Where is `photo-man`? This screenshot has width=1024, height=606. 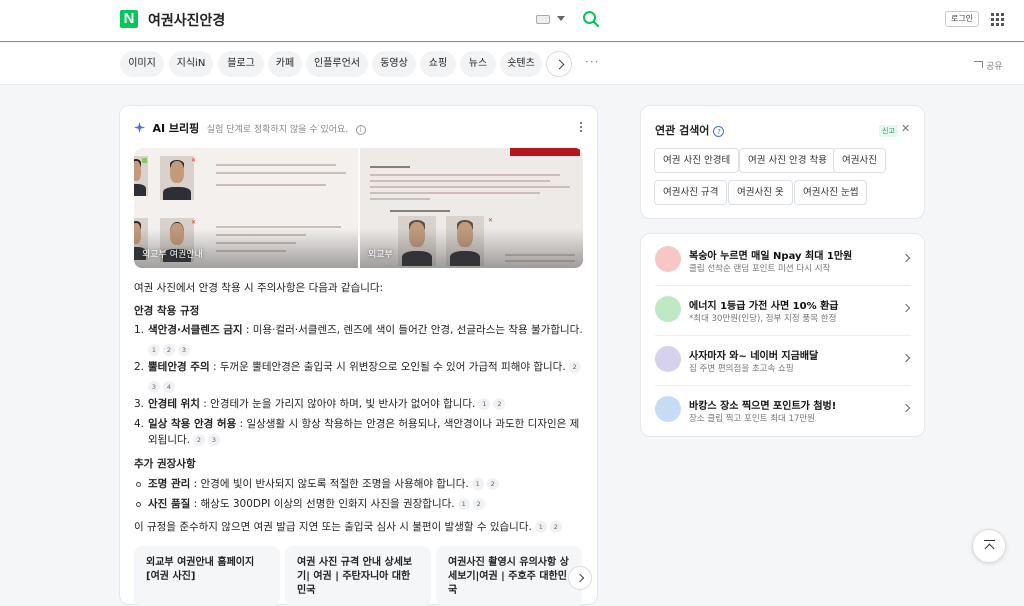
photo-man is located at coordinates (177, 178).